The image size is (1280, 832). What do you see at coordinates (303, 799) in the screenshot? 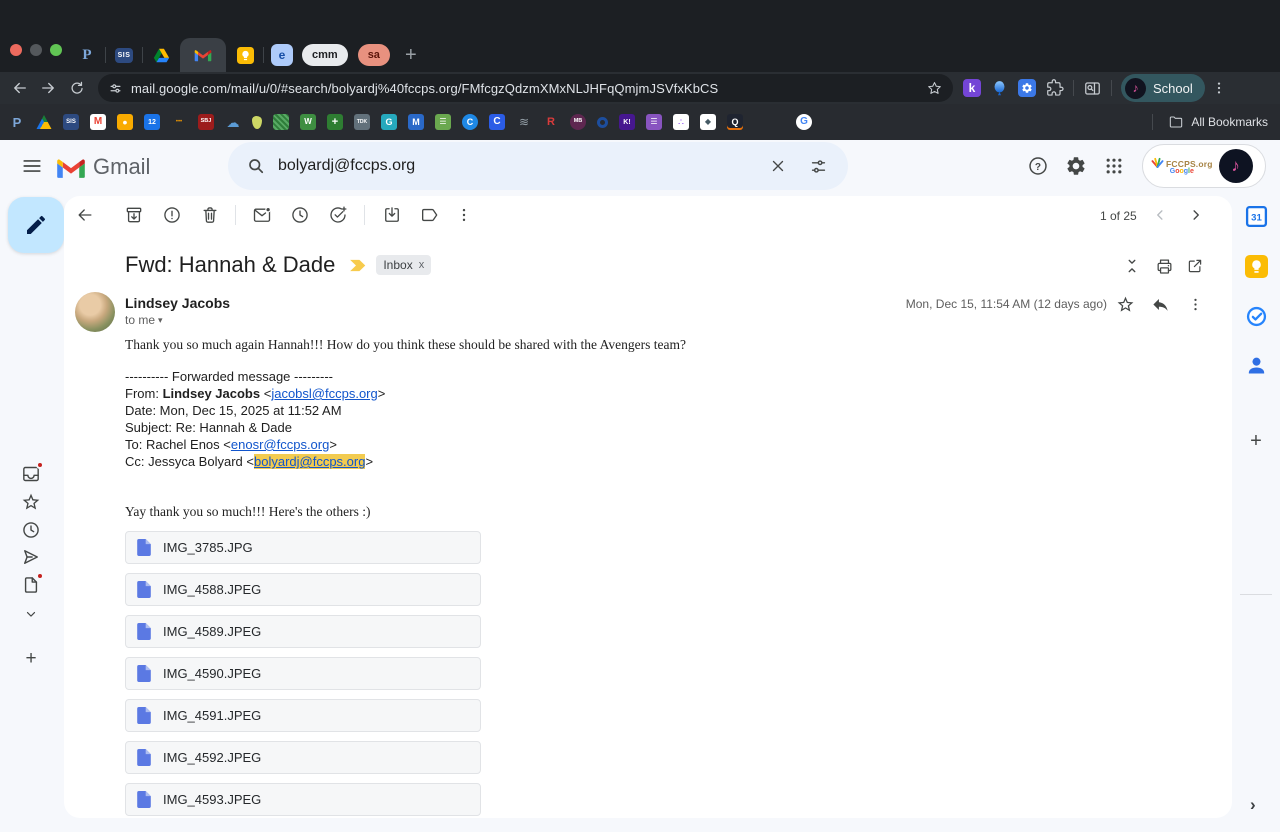
I see `attachment-chip: IMG_4593.JPEG` at bounding box center [303, 799].